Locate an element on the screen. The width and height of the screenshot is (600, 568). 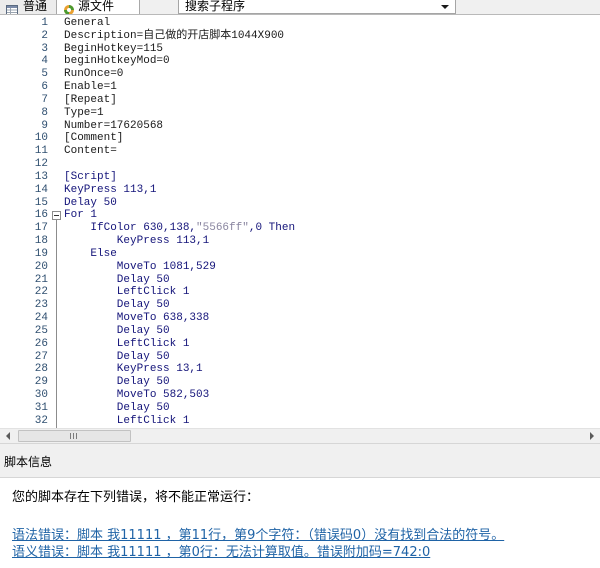
code-line: 18 KeyPress 113,1 is located at coordinates (300, 241).